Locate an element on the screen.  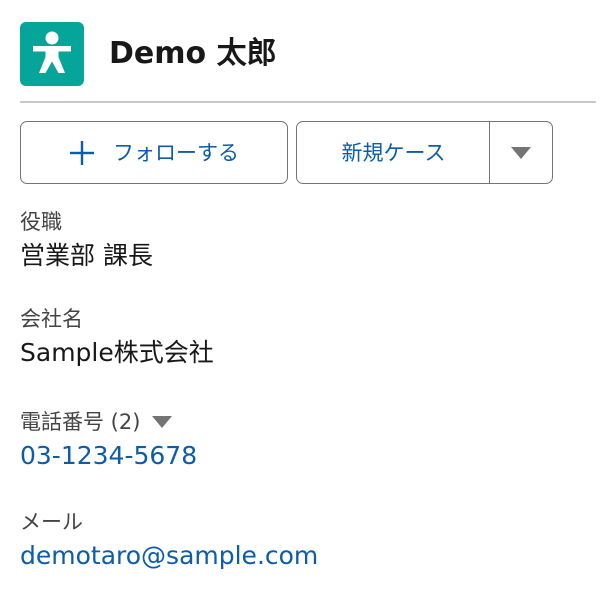
header-divider is located at coordinates (308, 102).